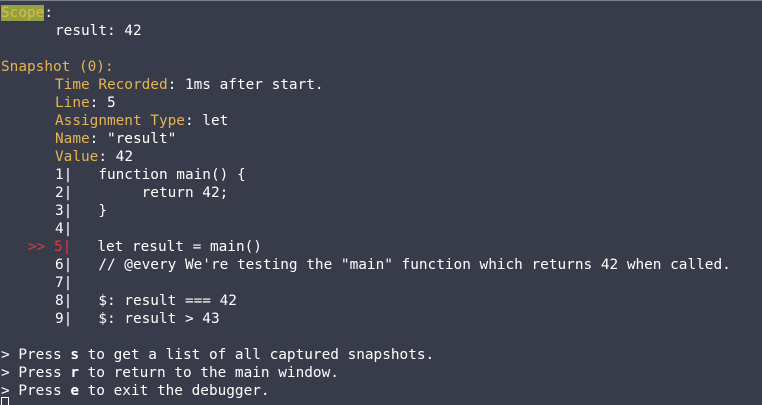  I want to click on name-value: : "result", so click(133, 139).